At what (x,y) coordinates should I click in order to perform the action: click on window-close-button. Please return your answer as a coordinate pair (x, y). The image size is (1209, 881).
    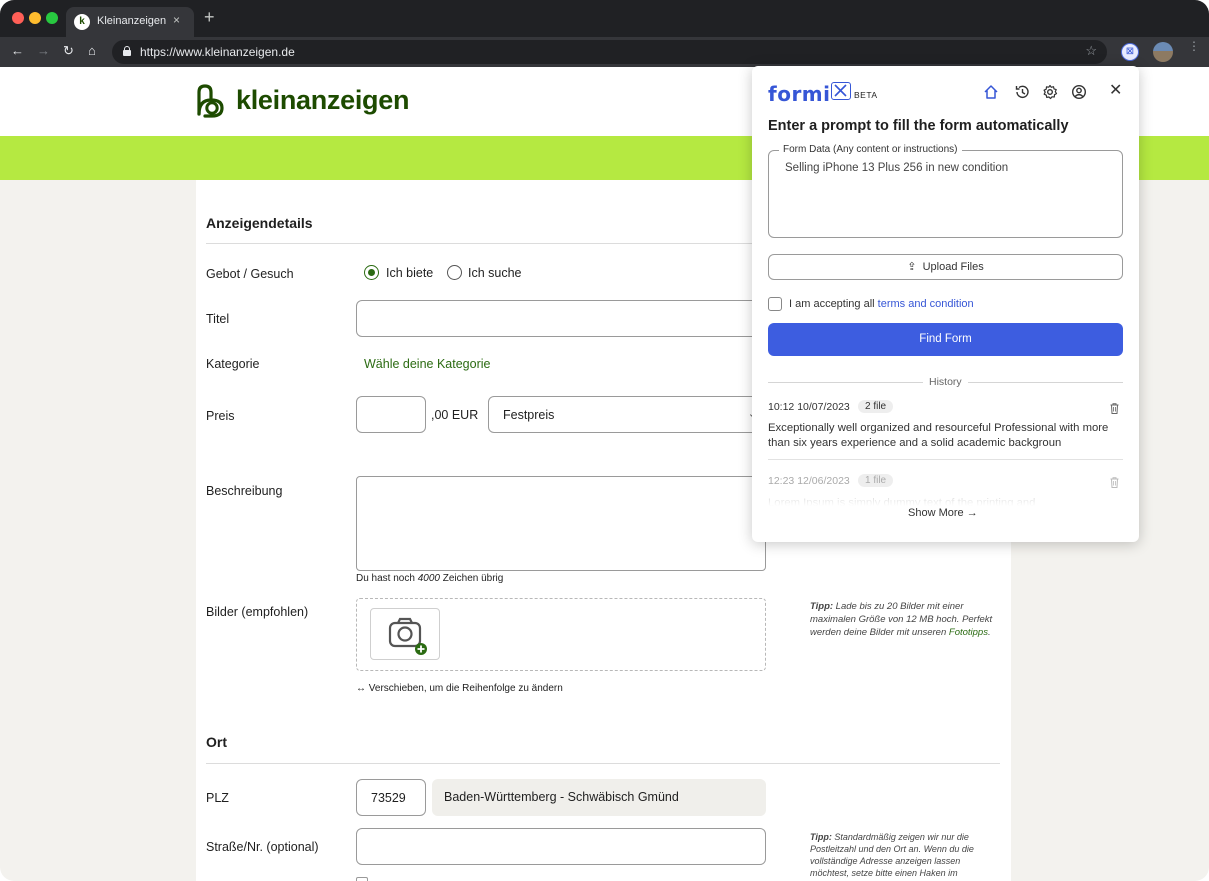
    Looking at the image, I should click on (18, 18).